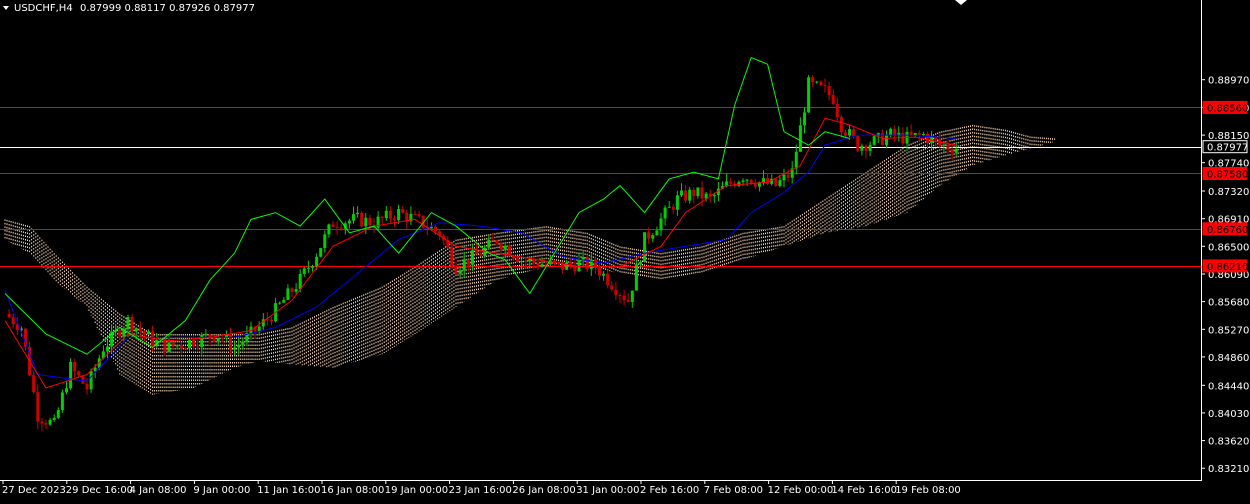  I want to click on price-tick-label: 0.84860, so click(1228, 358).